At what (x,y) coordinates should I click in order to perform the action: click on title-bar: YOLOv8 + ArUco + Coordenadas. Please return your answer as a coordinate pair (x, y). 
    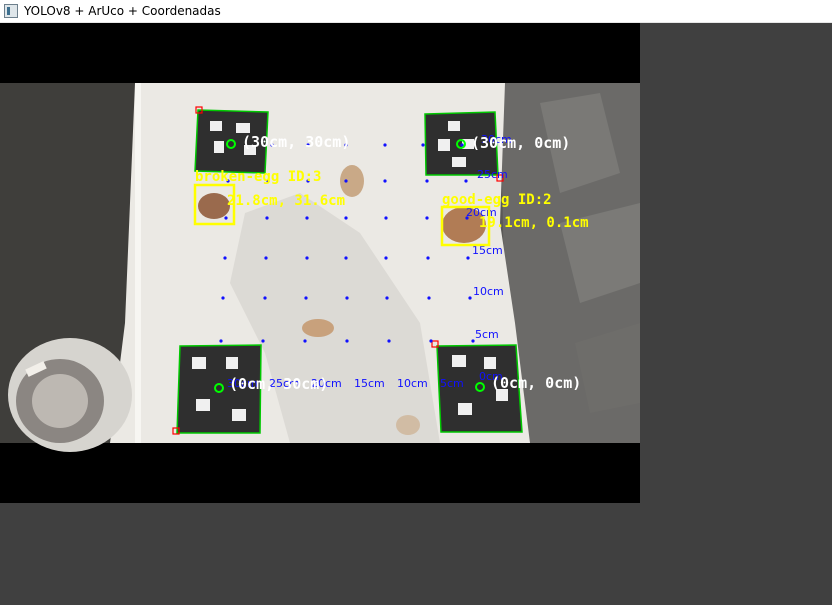
    Looking at the image, I should click on (416, 11).